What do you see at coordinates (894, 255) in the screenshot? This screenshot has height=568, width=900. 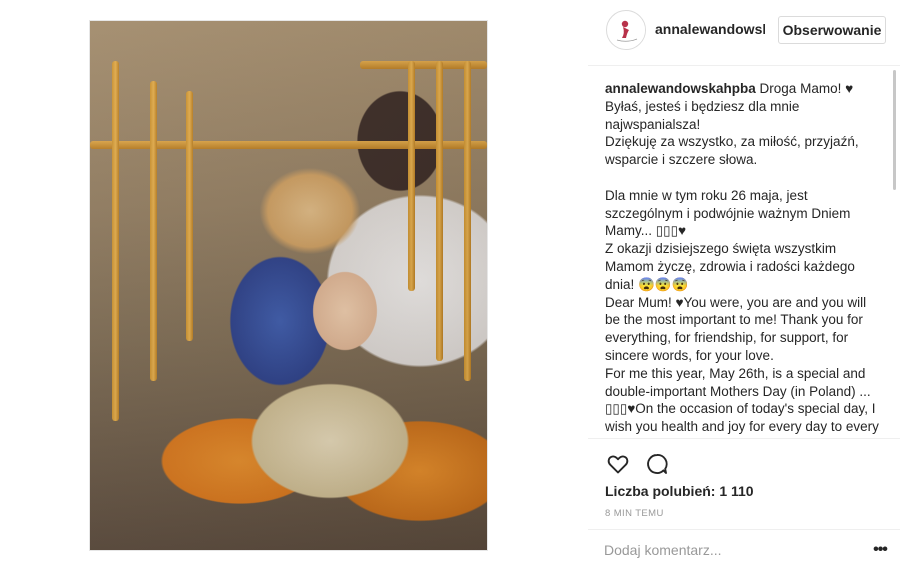 I see `caption-scrollbar` at bounding box center [894, 255].